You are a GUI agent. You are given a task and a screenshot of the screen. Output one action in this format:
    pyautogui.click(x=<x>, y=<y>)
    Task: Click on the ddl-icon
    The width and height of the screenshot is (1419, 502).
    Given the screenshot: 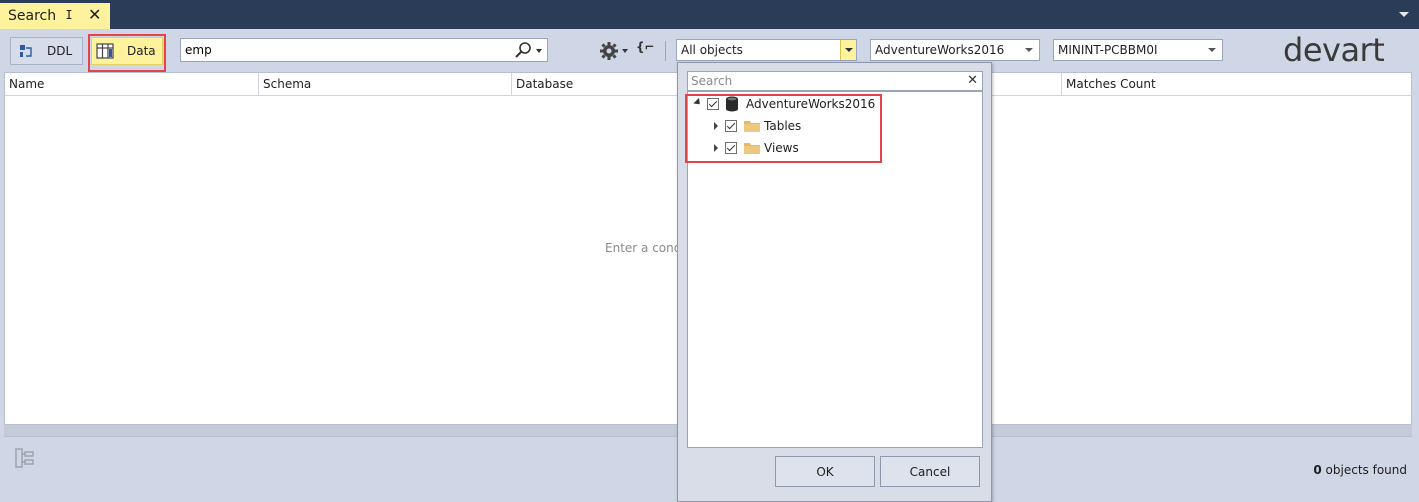 What is the action you would take?
    pyautogui.click(x=26, y=51)
    